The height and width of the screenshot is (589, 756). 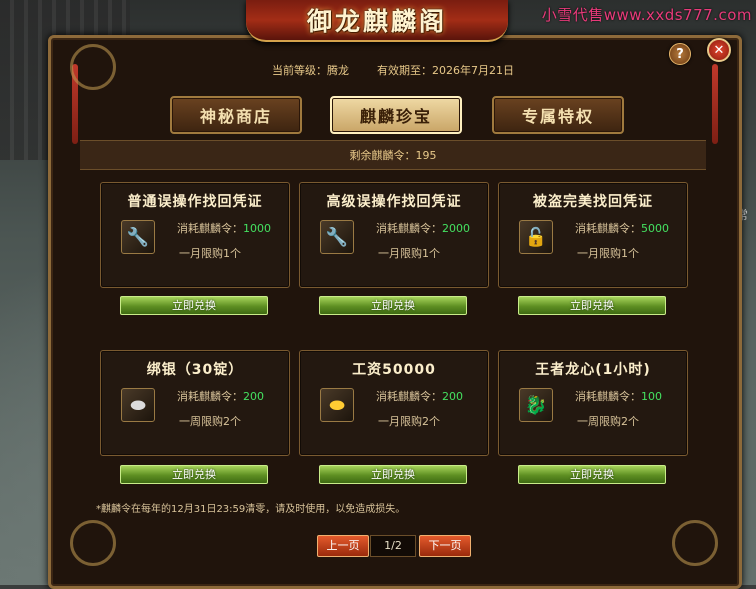 What do you see at coordinates (394, 370) in the screenshot?
I see `item-title: 工资50000` at bounding box center [394, 370].